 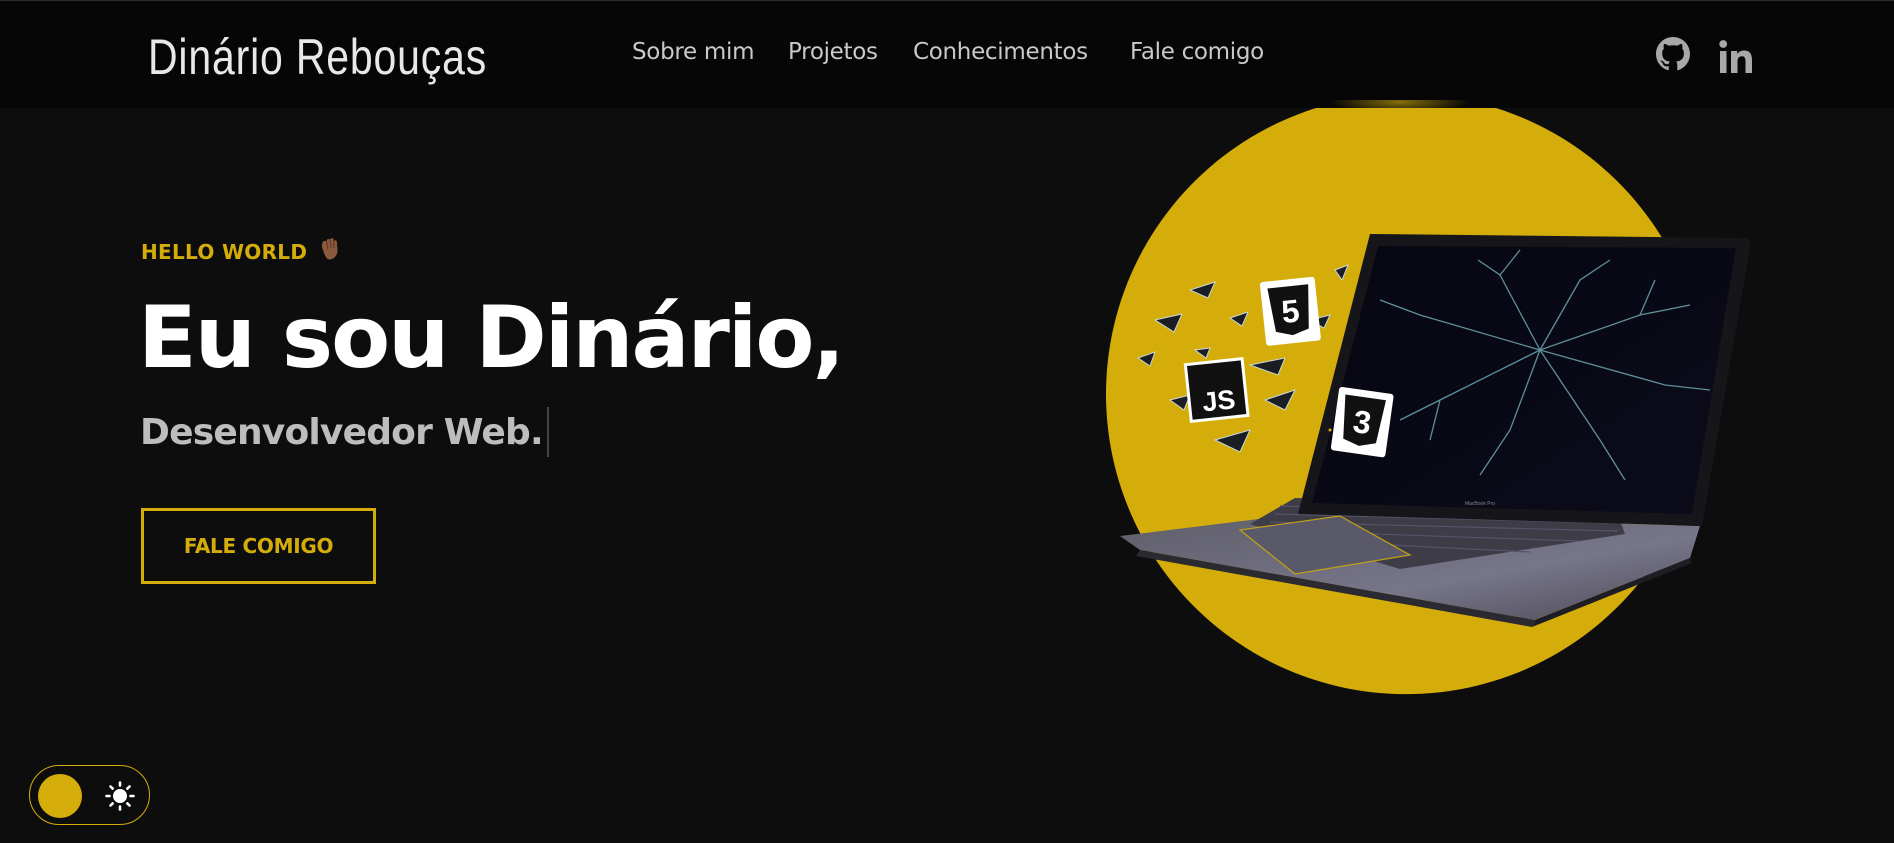 I want to click on linkedin-icon, so click(x=1735, y=56).